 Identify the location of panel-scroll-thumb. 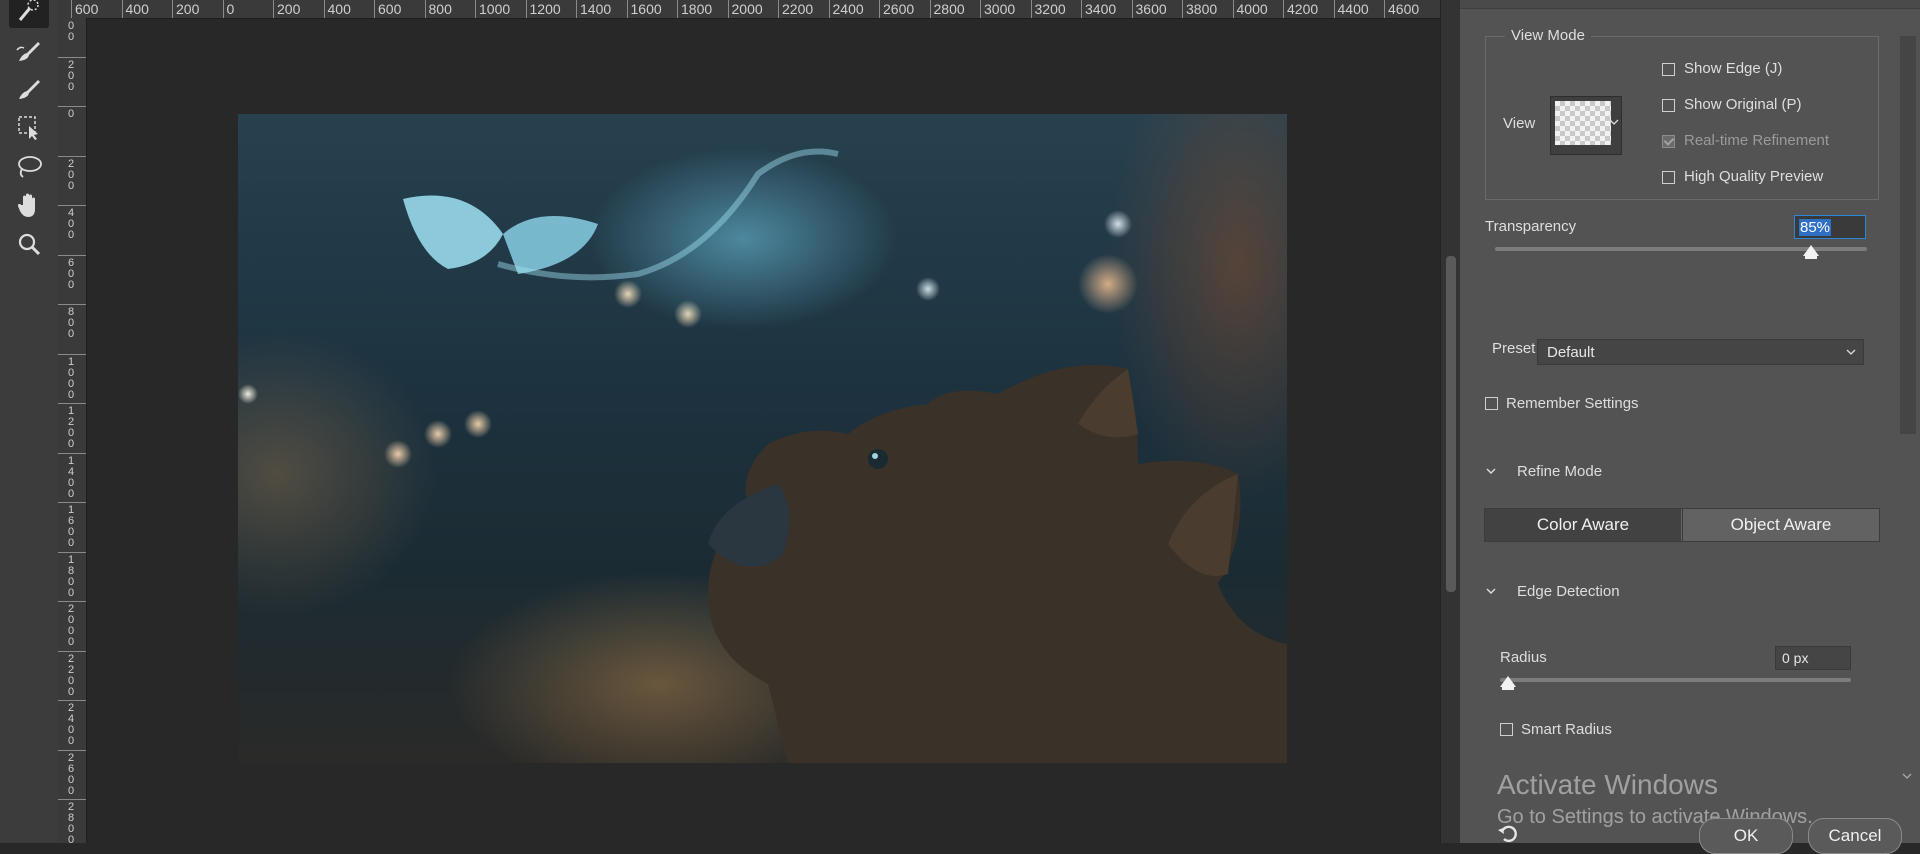
(1908, 235).